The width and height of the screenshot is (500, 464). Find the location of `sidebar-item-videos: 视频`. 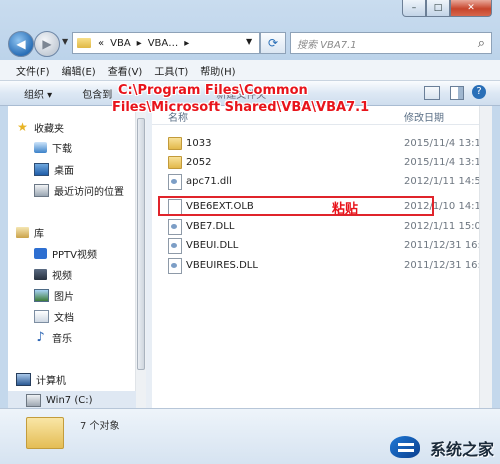

sidebar-item-videos: 视频 is located at coordinates (53, 274).